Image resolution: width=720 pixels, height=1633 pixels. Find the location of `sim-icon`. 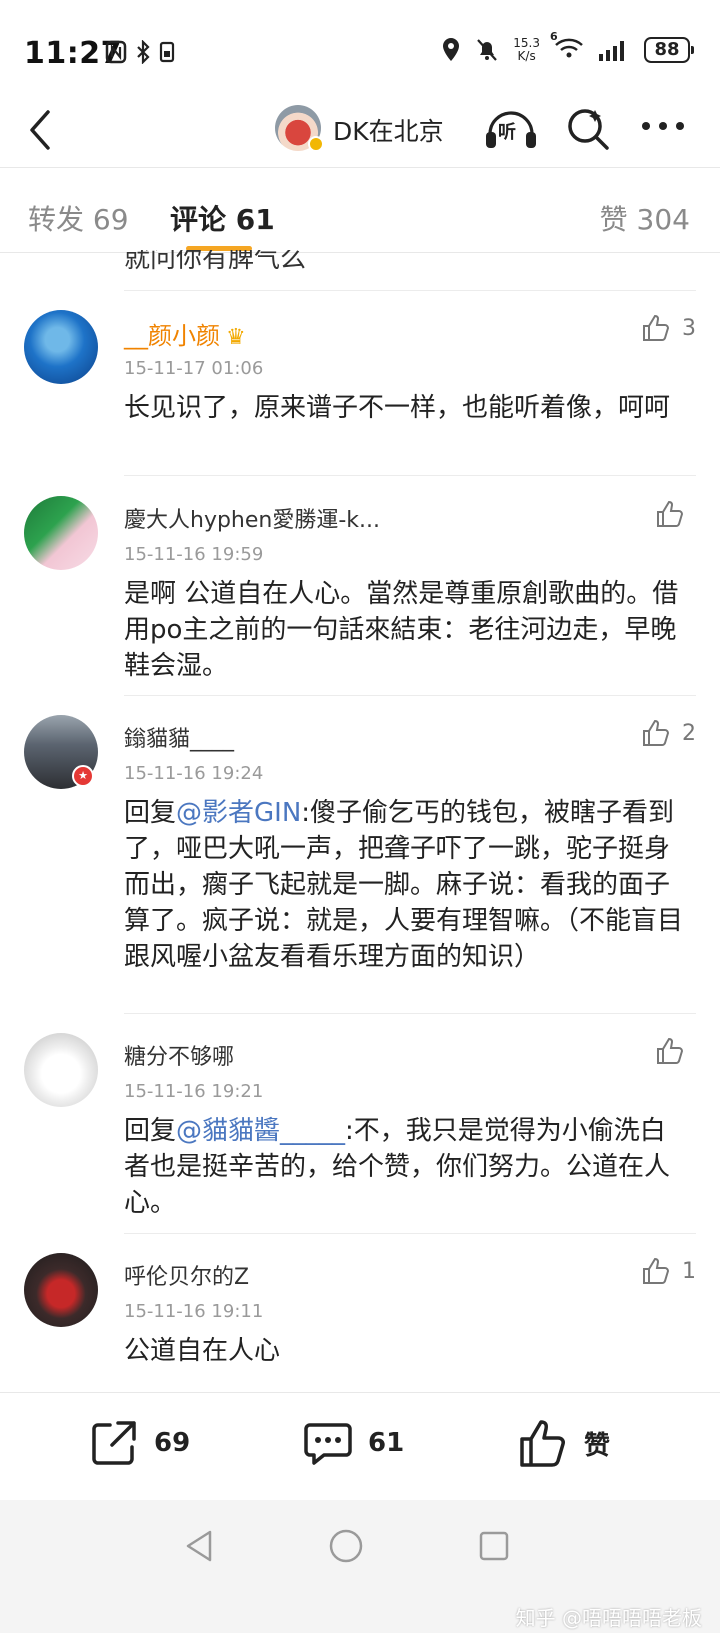

sim-icon is located at coordinates (167, 52).